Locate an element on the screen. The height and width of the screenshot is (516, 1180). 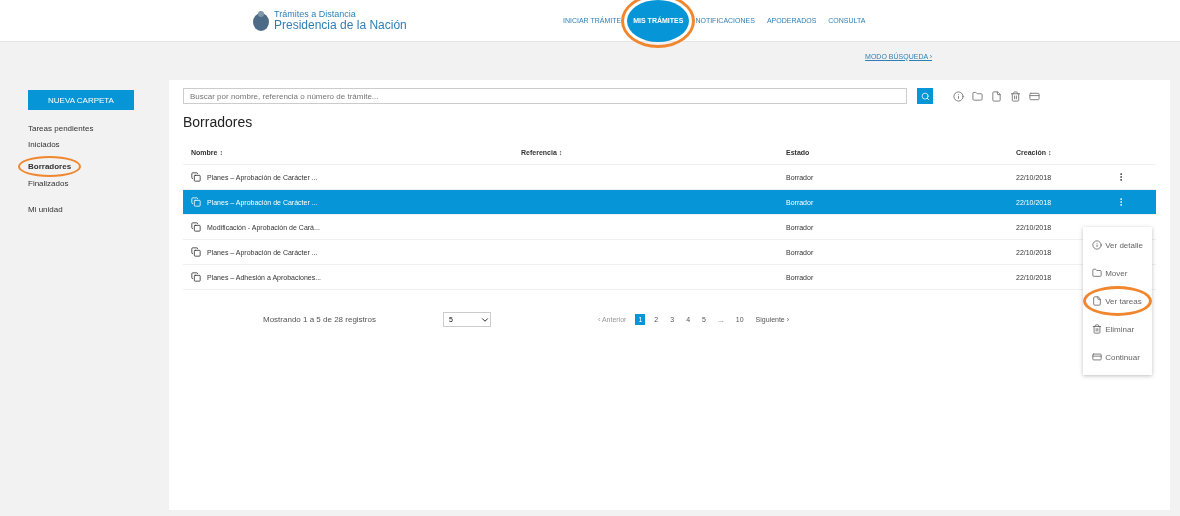
page-title: Borradores is located at coordinates (218, 122).